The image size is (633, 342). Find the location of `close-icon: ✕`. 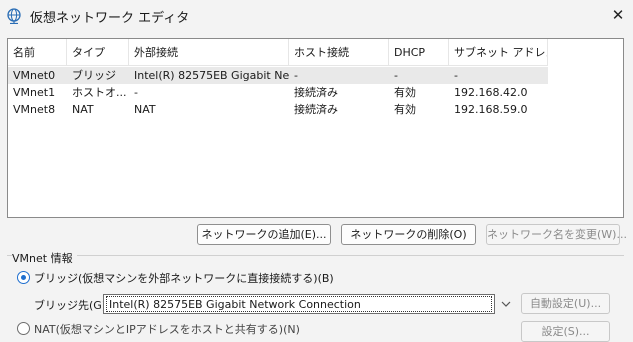

close-icon: ✕ is located at coordinates (618, 15).